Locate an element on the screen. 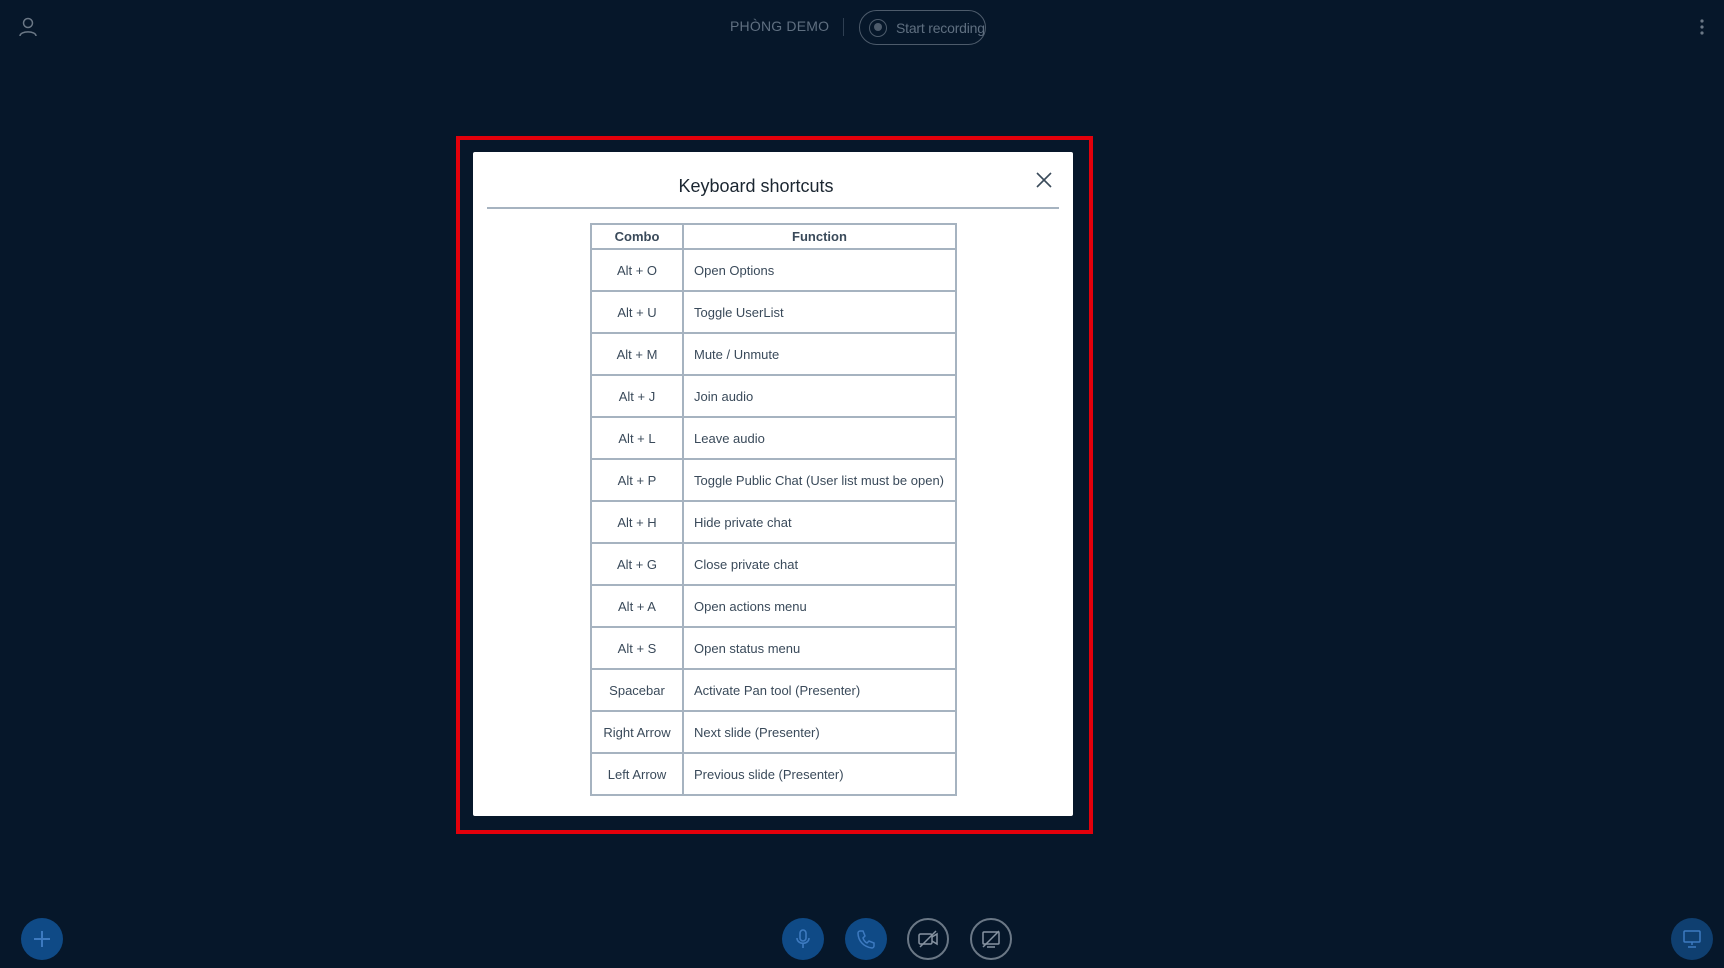  function-cell: Next slide (Presenter) is located at coordinates (819, 732).